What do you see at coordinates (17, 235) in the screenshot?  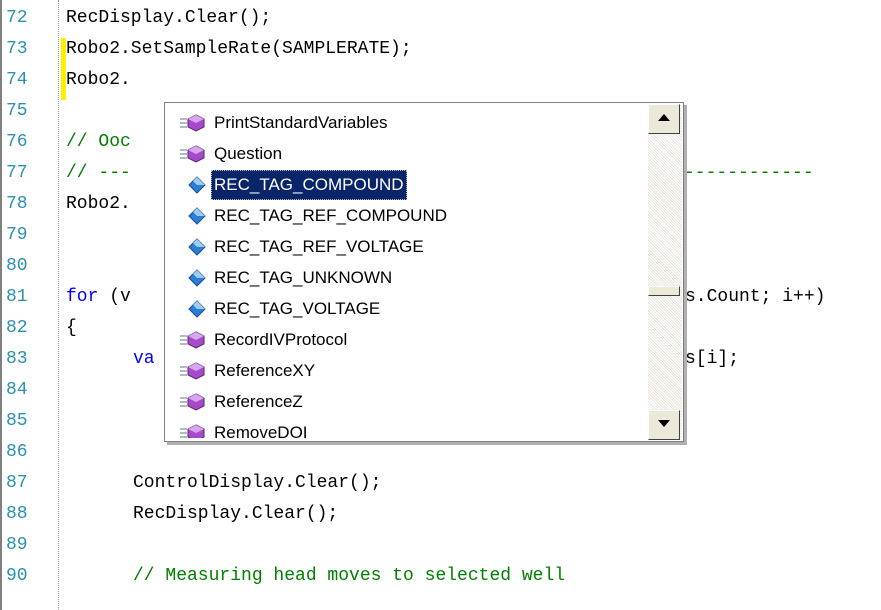 I see `line-number: 79` at bounding box center [17, 235].